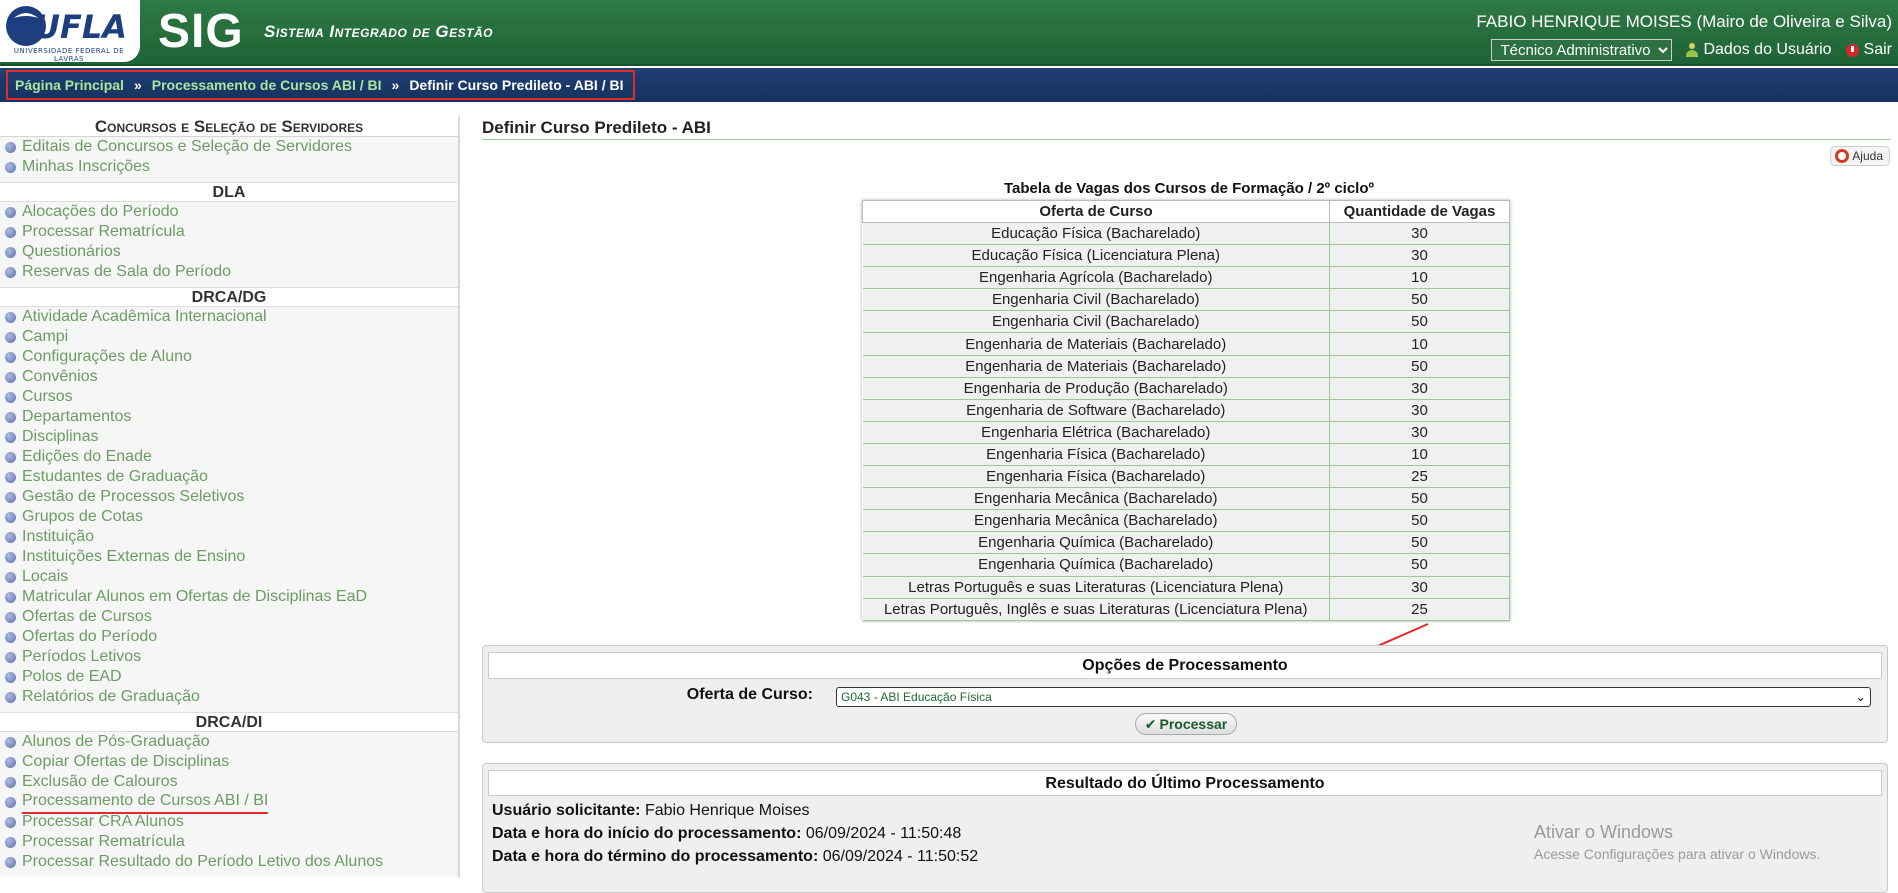 This screenshot has height=893, width=1898. Describe the element at coordinates (229, 557) in the screenshot. I see `sidebar-item: Instituições Externas de Ensino` at that location.